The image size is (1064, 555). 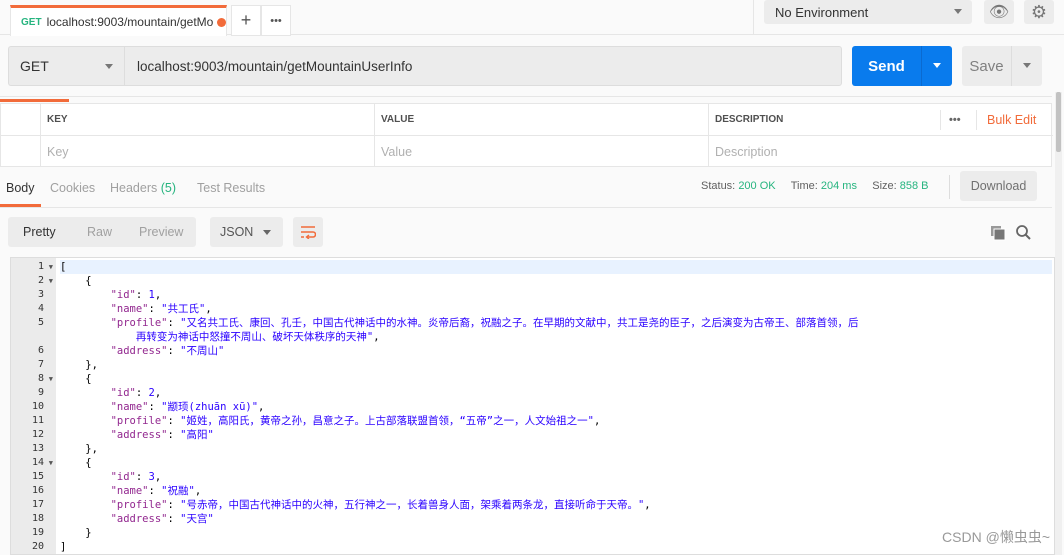 What do you see at coordinates (37, 462) in the screenshot?
I see `line-number-value: 14` at bounding box center [37, 462].